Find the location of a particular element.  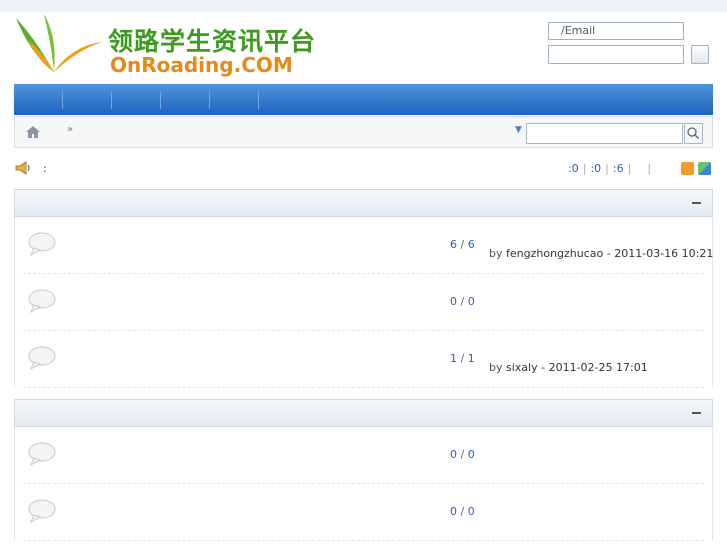

last-post-info: by fengzhongzhucao - 2011-03-16 10:21 is located at coordinates (601, 253).